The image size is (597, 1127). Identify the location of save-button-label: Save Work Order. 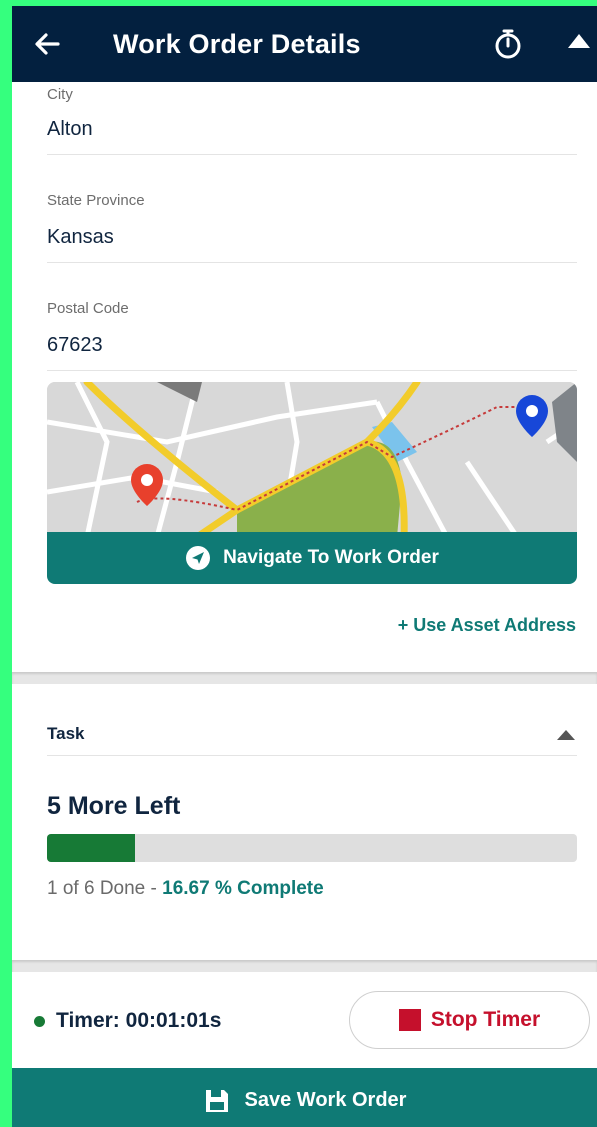
(325, 1100).